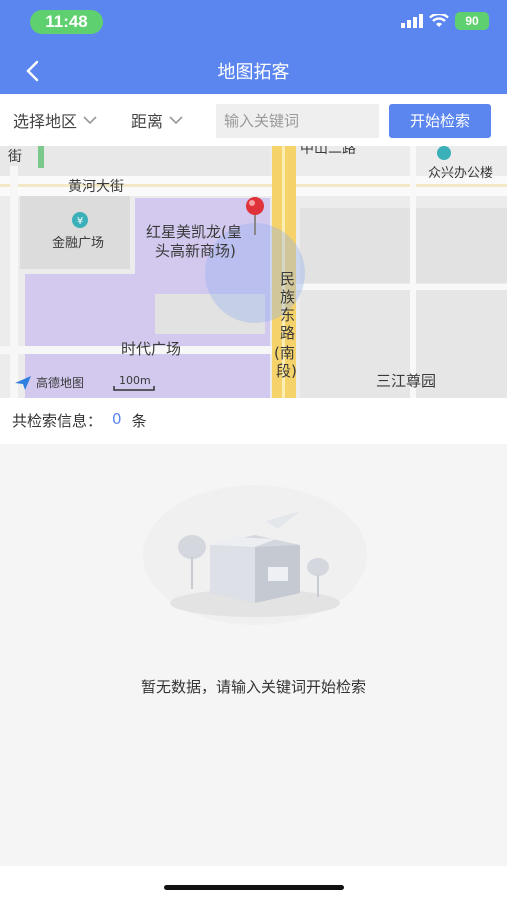 Image resolution: width=507 pixels, height=900 pixels. What do you see at coordinates (439, 20) in the screenshot?
I see `wifi-icon` at bounding box center [439, 20].